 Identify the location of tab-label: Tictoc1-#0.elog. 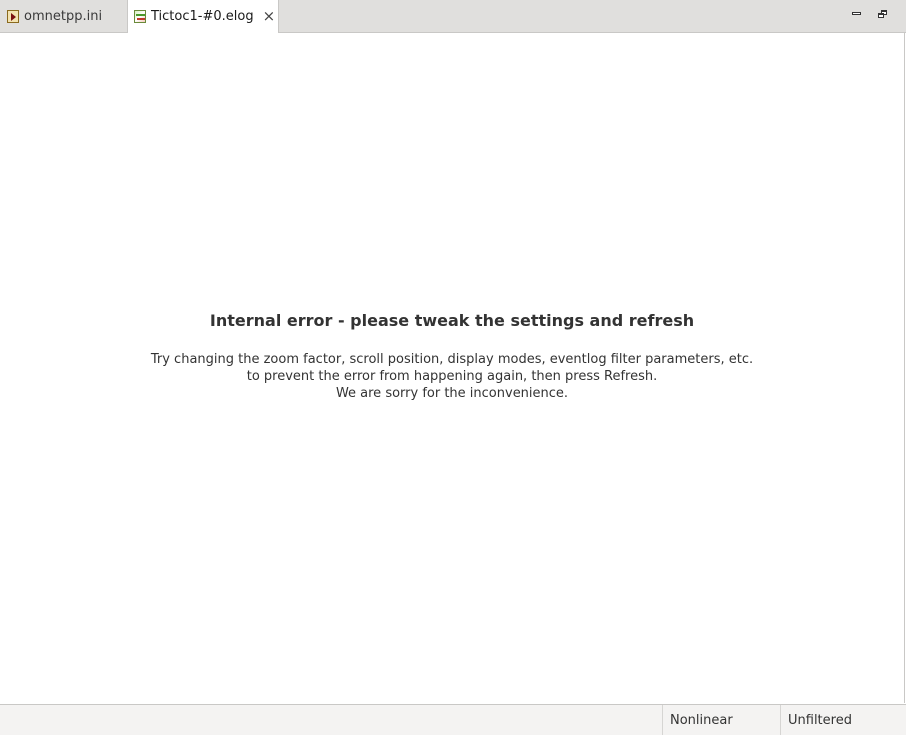
(202, 16).